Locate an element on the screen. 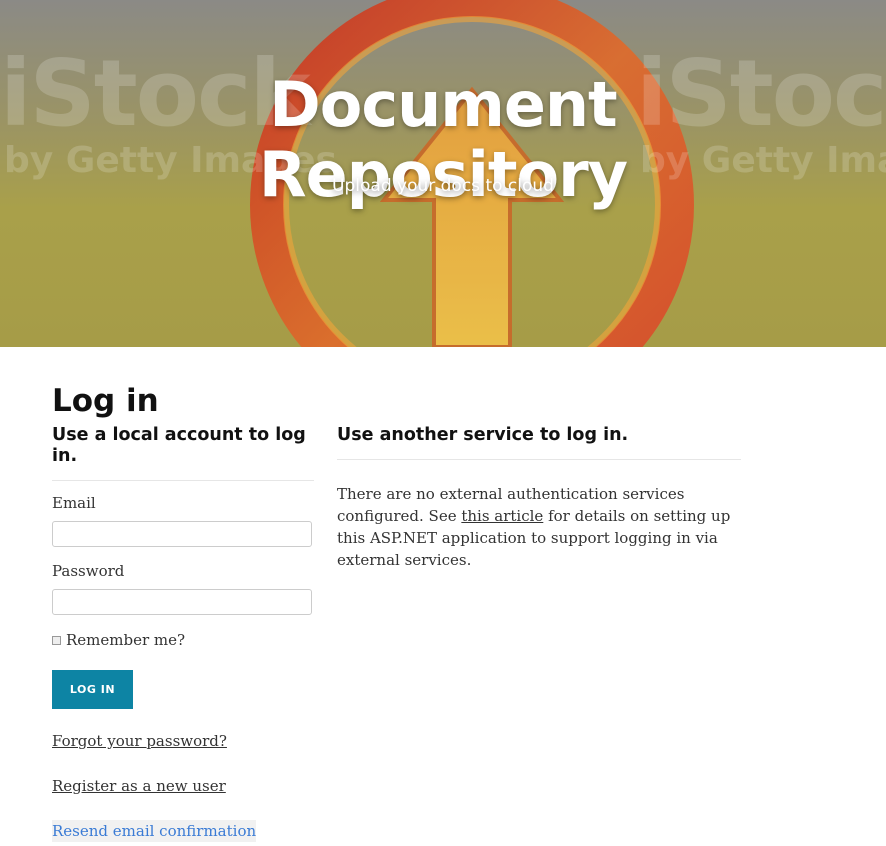 Image resolution: width=886 pixels, height=846 pixels. register-link: Register as a new user is located at coordinates (139, 786).